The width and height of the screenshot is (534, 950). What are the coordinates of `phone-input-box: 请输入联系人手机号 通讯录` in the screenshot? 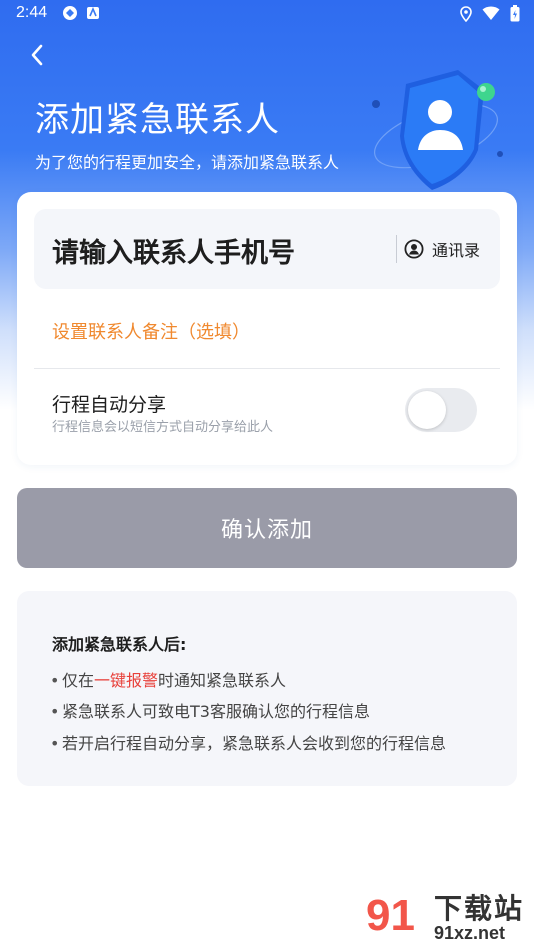 It's located at (267, 249).